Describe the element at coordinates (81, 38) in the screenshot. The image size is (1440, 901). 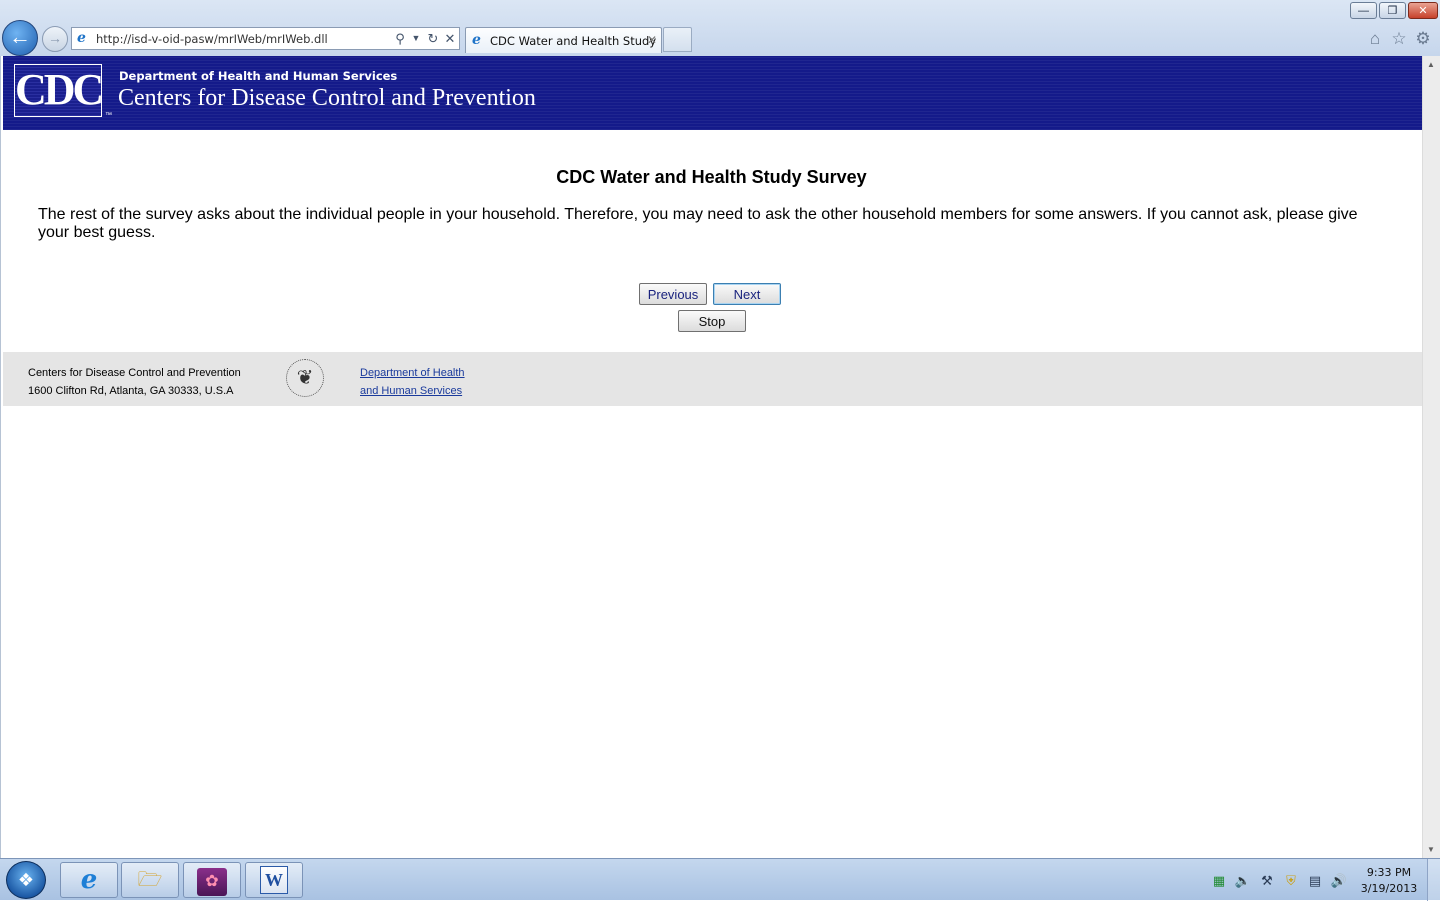
I see `ie-page-icon: e` at that location.